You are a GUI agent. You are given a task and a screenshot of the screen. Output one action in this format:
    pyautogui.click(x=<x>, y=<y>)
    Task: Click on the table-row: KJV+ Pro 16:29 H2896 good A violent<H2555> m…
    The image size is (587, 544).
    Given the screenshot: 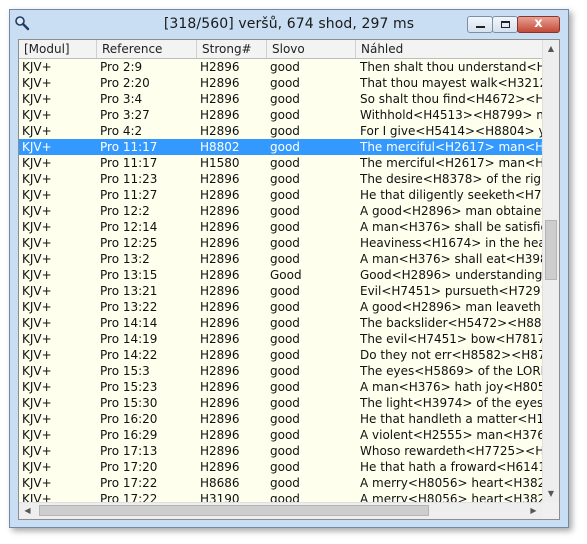 What is the action you would take?
    pyautogui.click(x=289, y=435)
    